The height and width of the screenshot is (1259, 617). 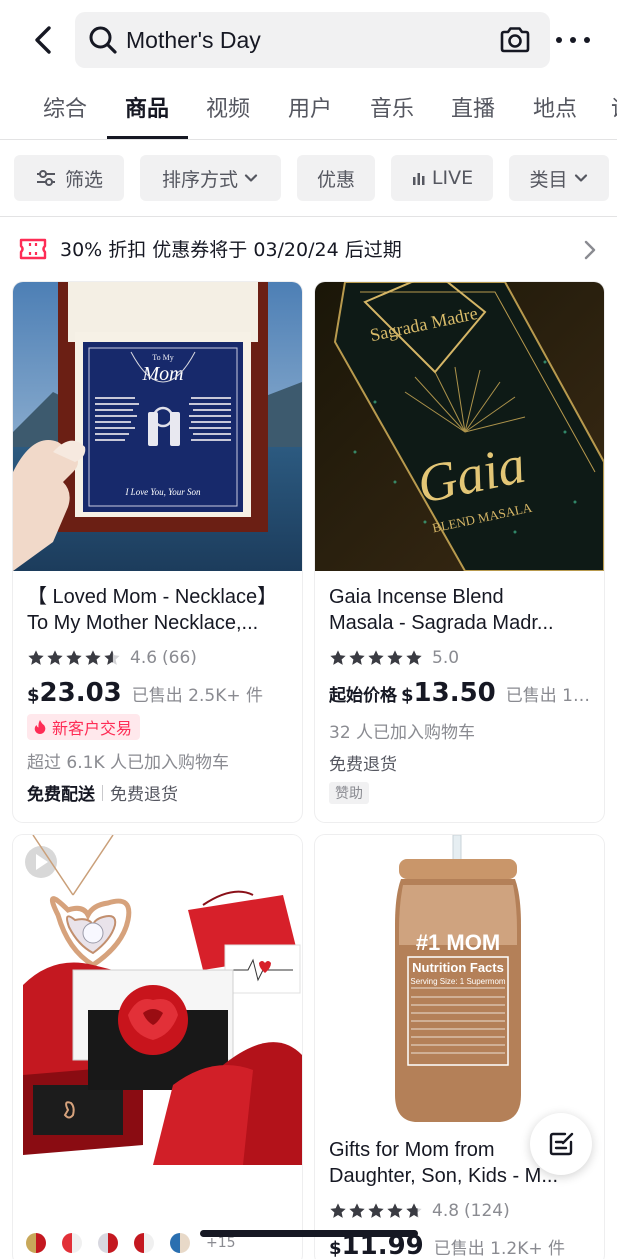 What do you see at coordinates (392, 110) in the screenshot?
I see `tab-music: 音乐` at bounding box center [392, 110].